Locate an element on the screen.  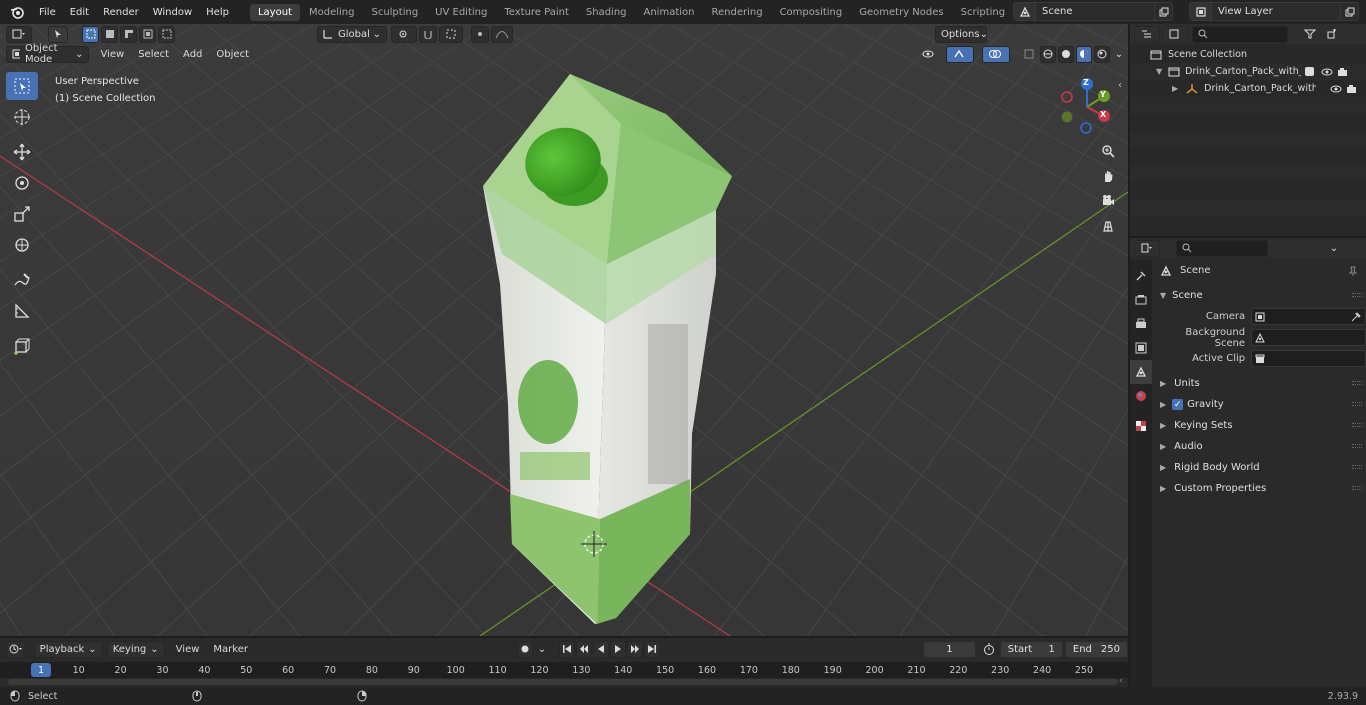
overlays-toggle-icon is located at coordinates (996, 54).